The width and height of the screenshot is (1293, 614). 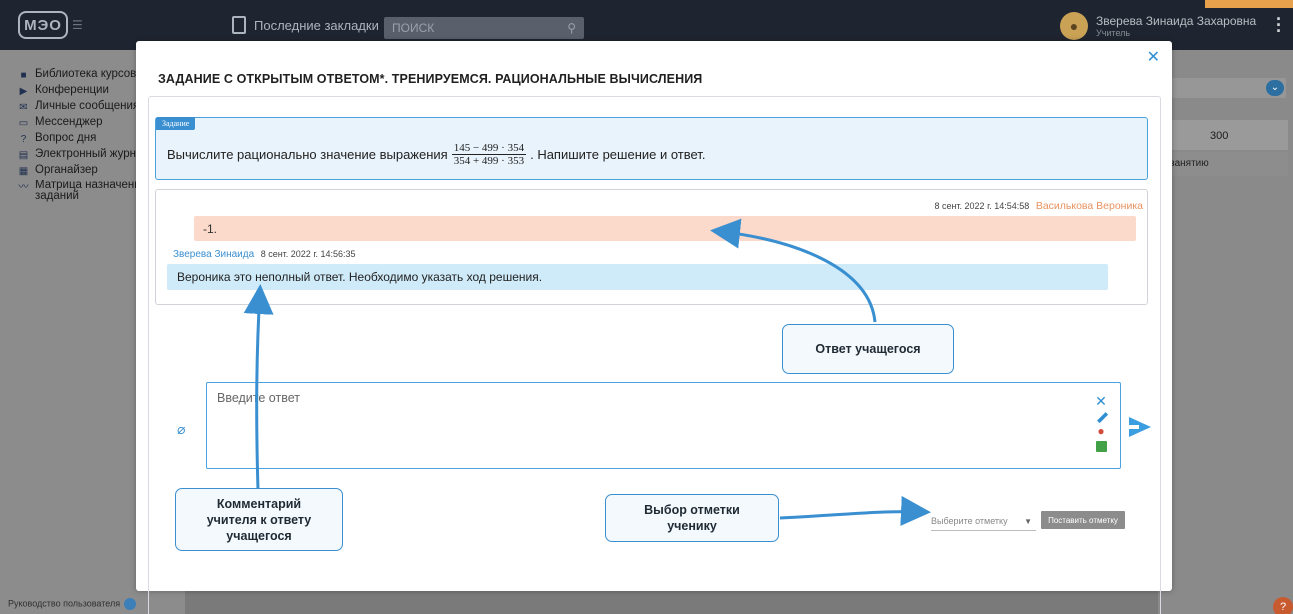 I want to click on arrow-teacher-comment, so click(x=258, y=387).